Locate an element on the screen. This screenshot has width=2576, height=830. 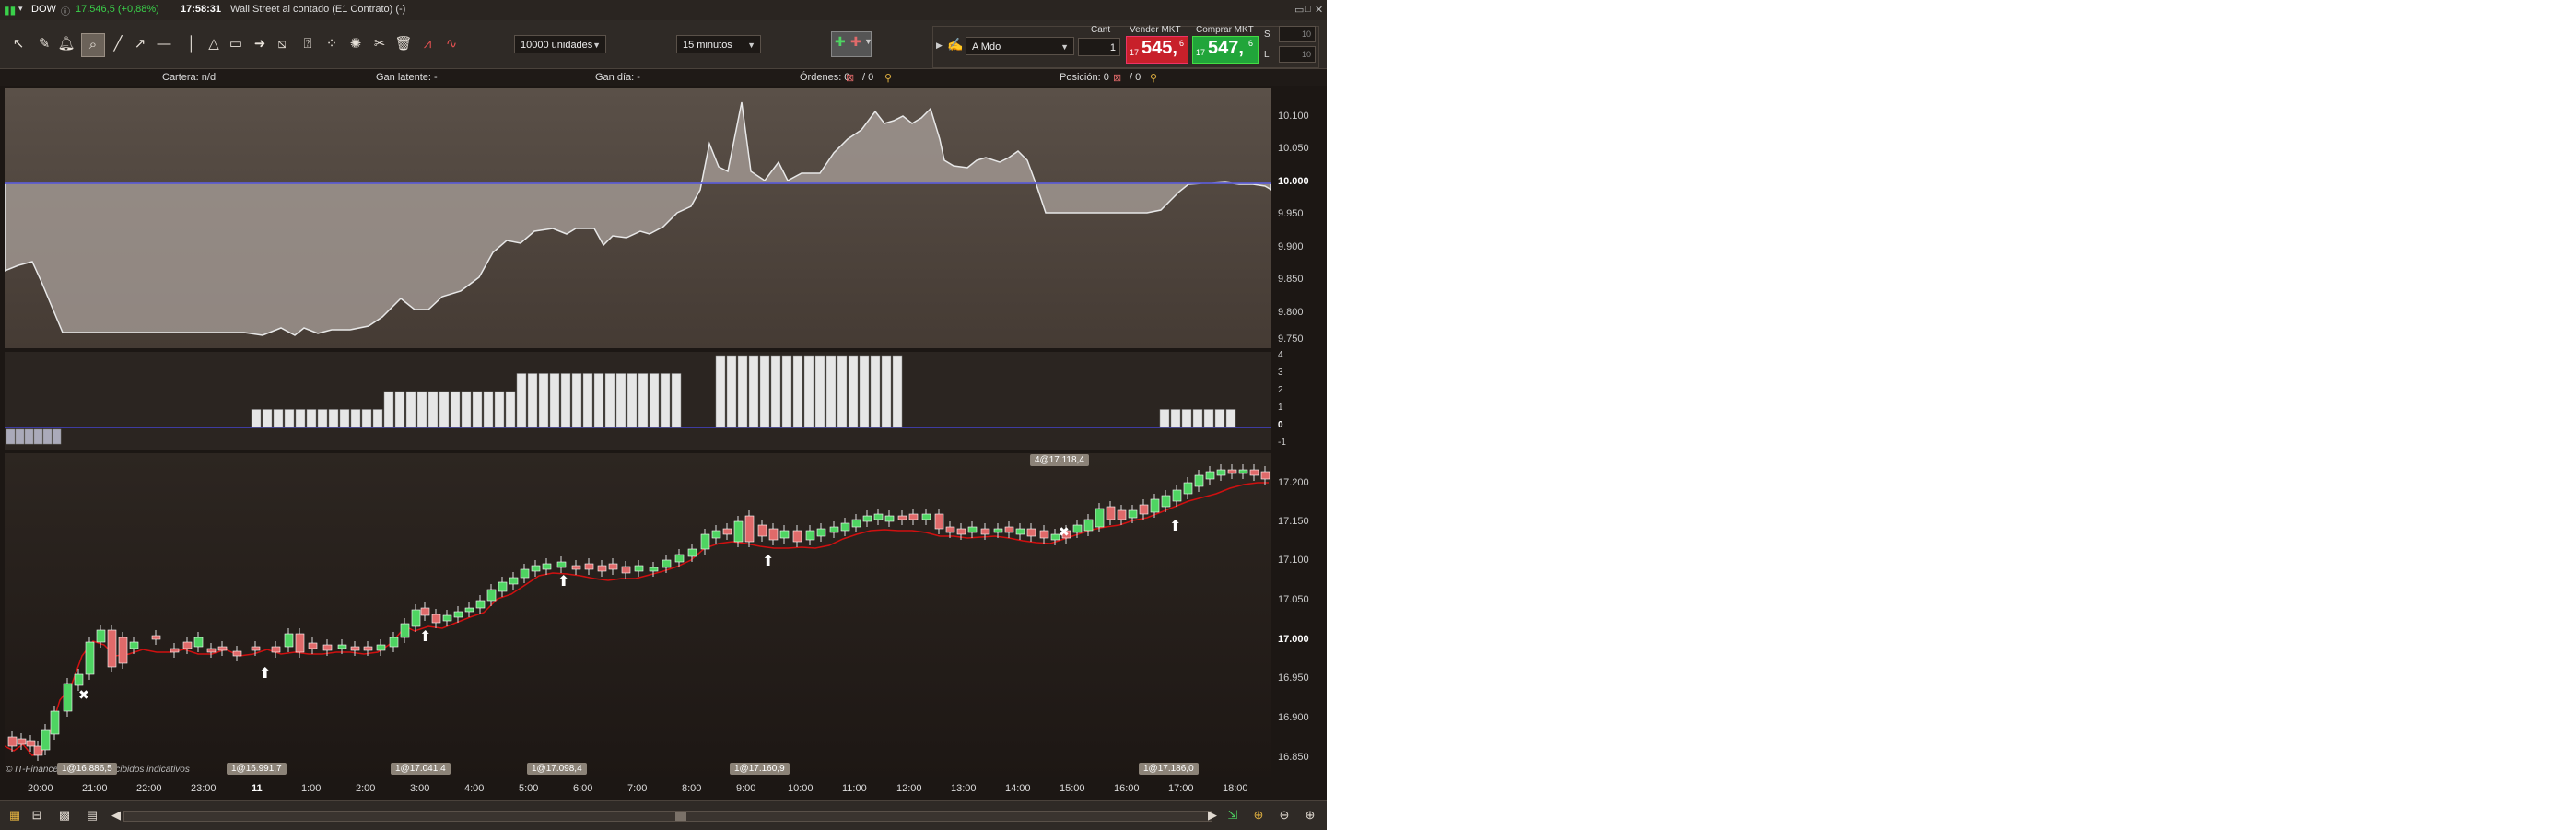
buy-price: 547, is located at coordinates (1226, 48).